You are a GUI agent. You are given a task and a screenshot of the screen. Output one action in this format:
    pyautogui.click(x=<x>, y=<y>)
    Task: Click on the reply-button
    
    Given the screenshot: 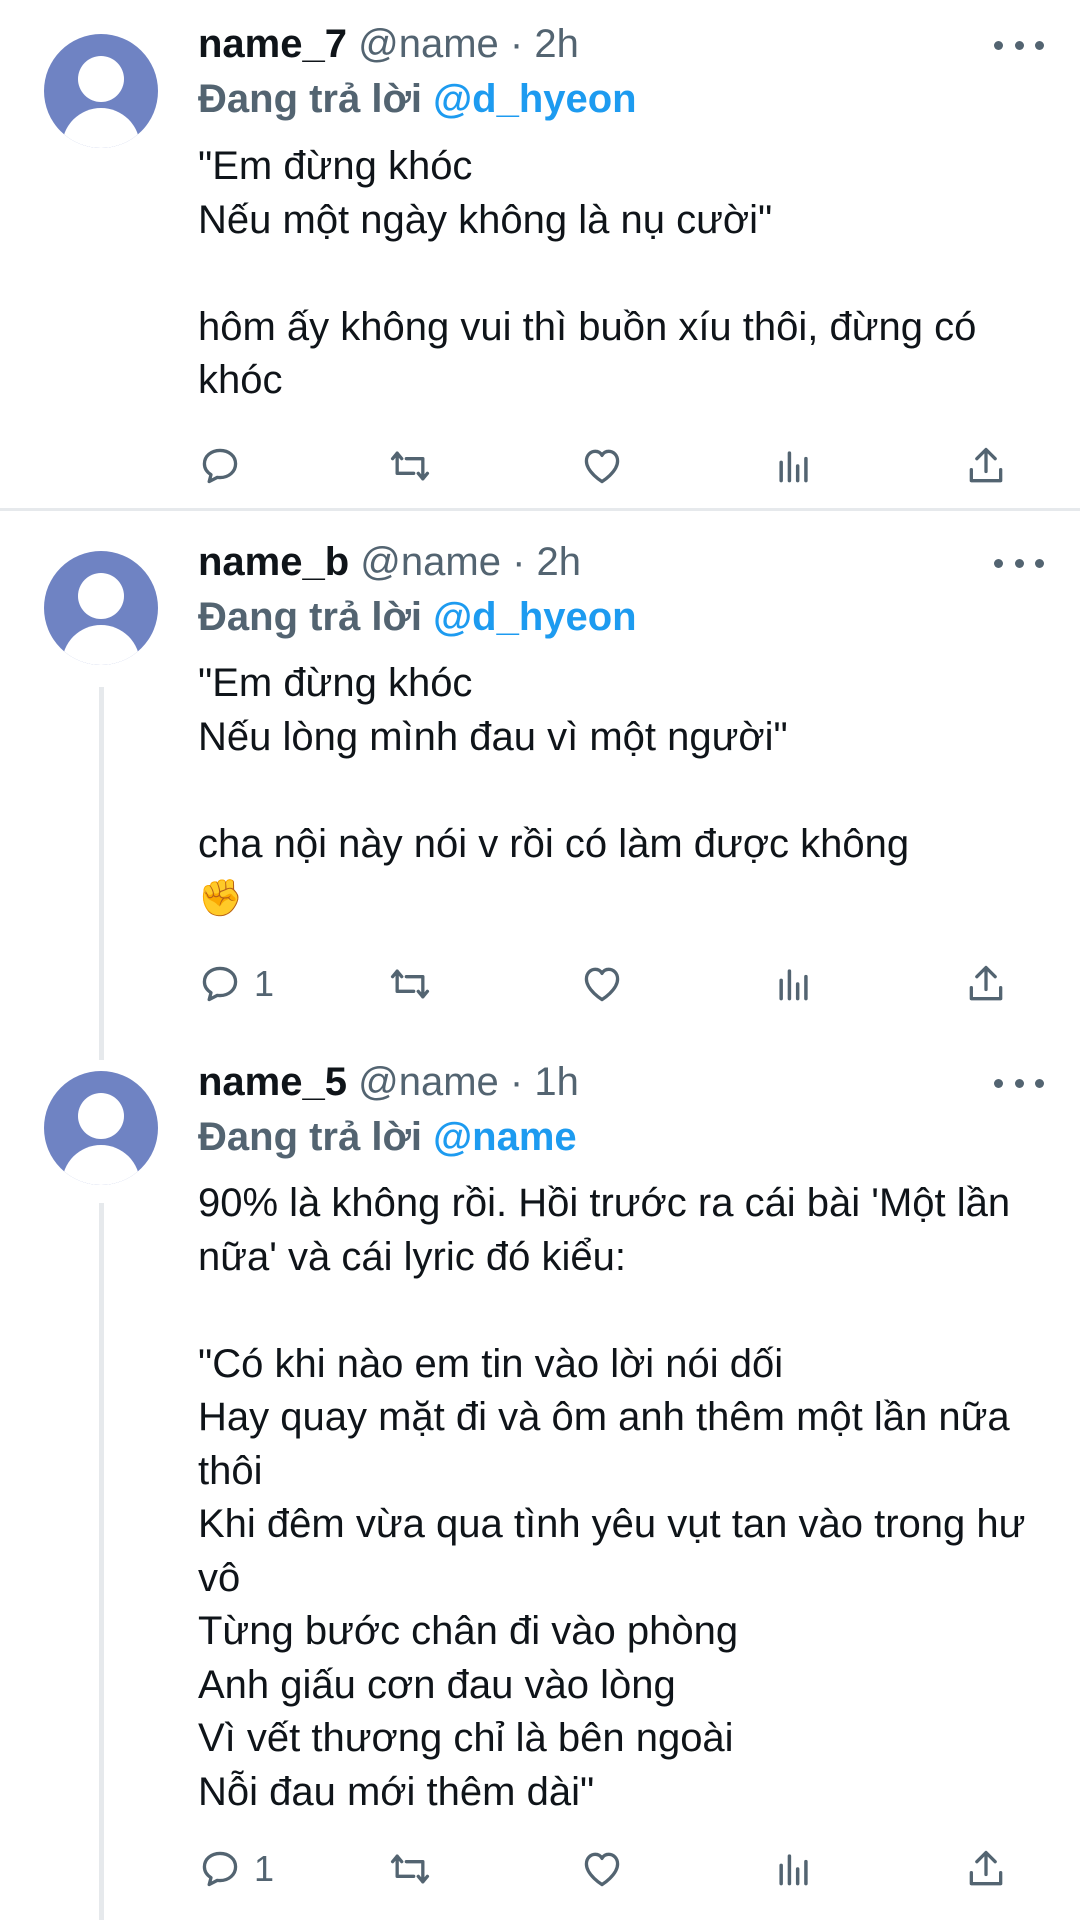 What is the action you would take?
    pyautogui.click(x=220, y=466)
    